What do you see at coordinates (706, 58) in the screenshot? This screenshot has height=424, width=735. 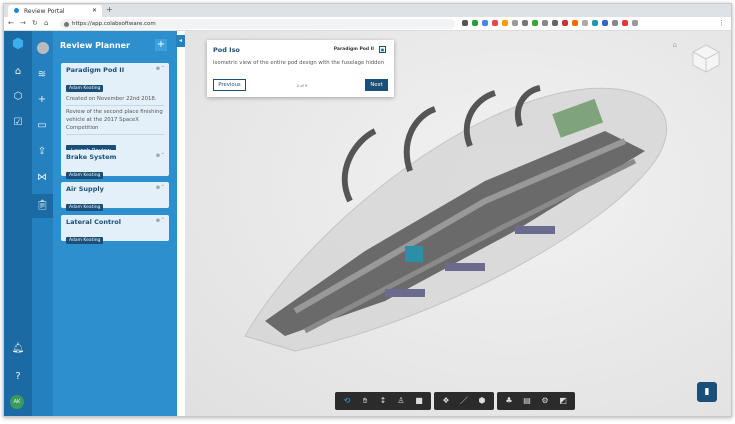 I see `view-cube` at bounding box center [706, 58].